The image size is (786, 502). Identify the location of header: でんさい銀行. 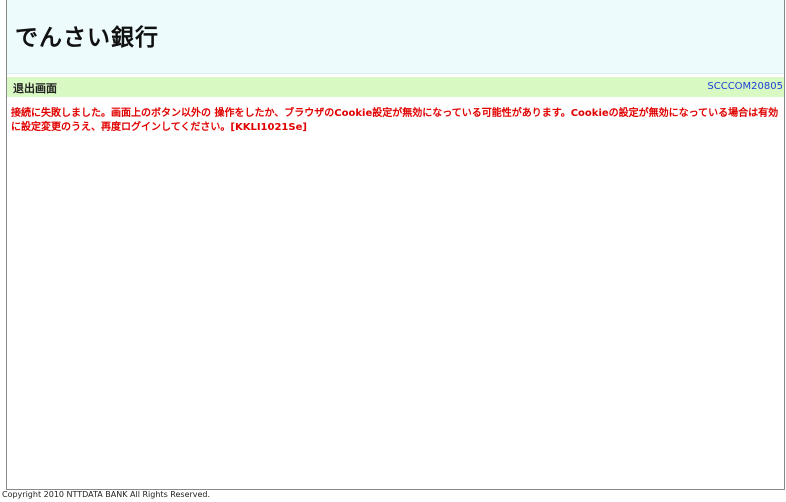
(395, 37).